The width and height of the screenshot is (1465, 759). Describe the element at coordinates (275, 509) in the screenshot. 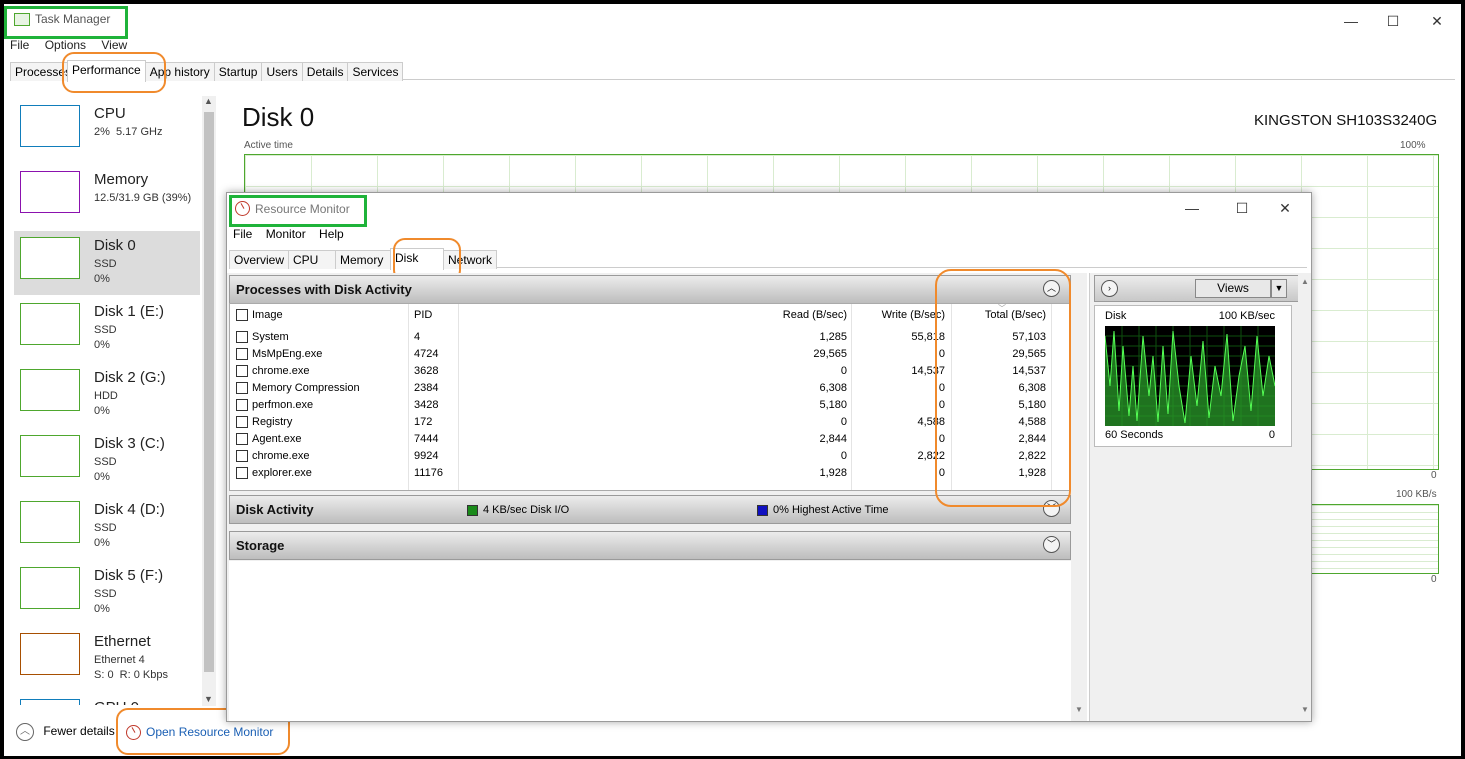

I see `disk-activity-title: Disk Activity` at that location.